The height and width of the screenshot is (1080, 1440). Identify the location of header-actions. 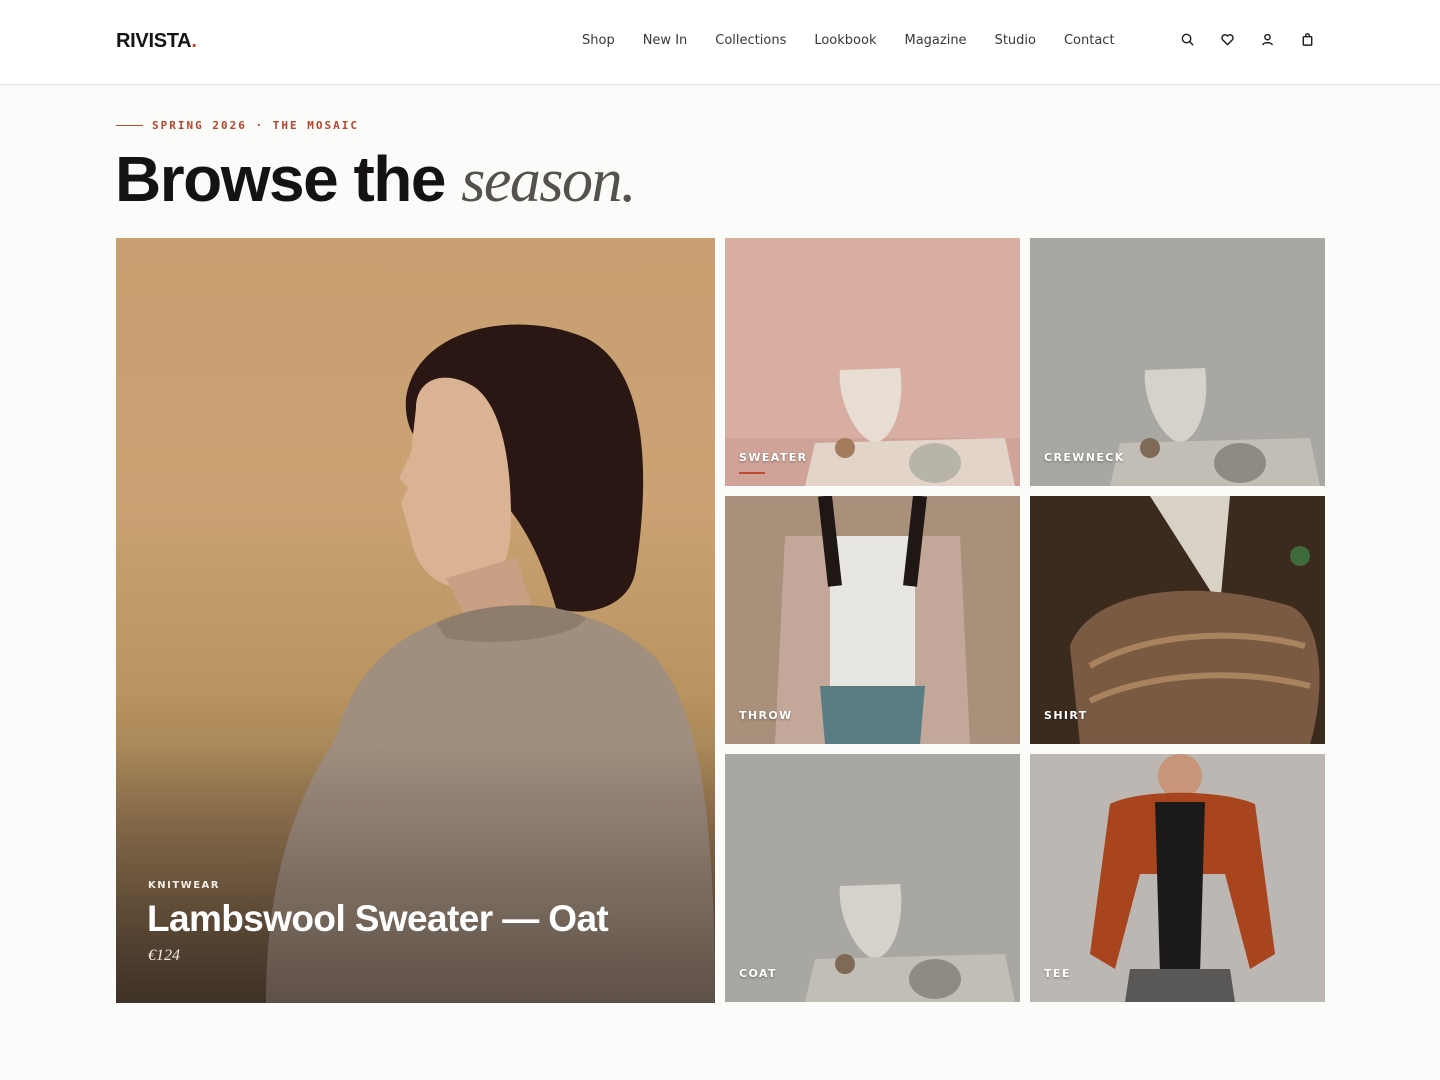
(1258, 39).